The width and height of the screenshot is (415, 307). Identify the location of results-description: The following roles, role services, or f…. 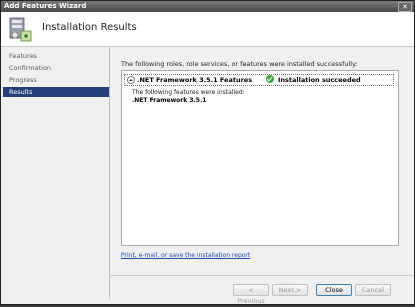
(239, 64).